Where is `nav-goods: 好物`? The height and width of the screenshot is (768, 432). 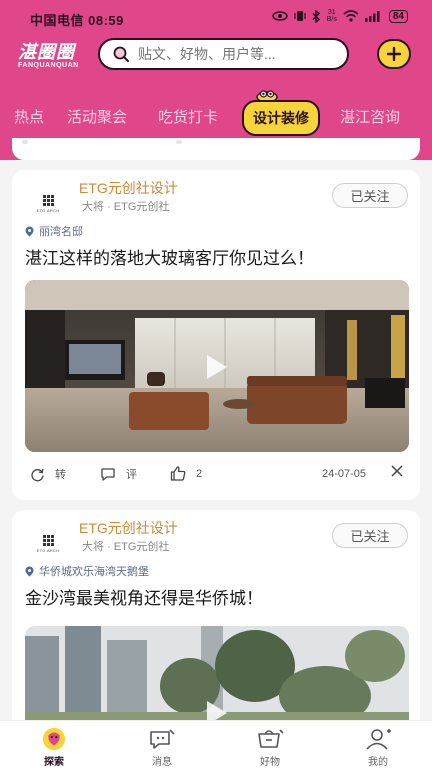
nav-goods: 好物 is located at coordinates (270, 744).